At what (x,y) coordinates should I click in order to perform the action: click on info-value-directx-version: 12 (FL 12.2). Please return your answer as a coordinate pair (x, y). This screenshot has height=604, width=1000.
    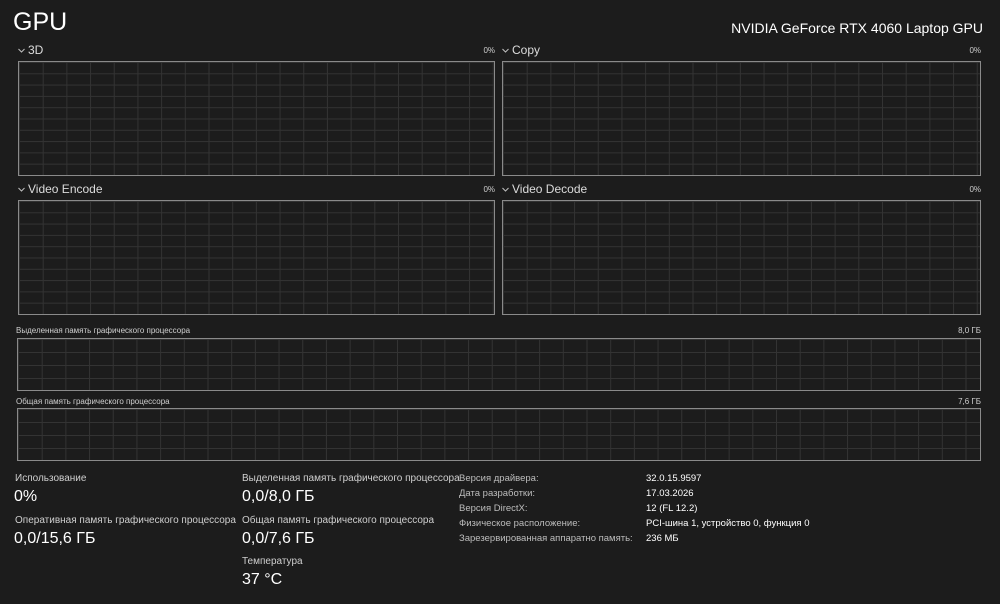
    Looking at the image, I should click on (672, 508).